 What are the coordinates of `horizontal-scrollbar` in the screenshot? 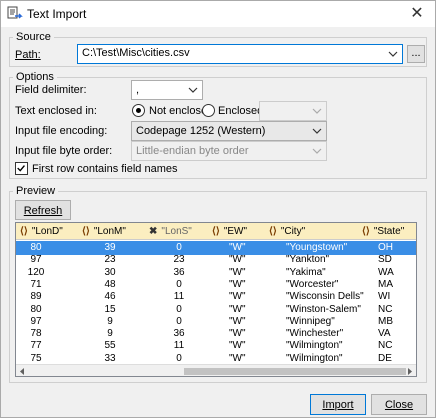 It's located at (216, 370).